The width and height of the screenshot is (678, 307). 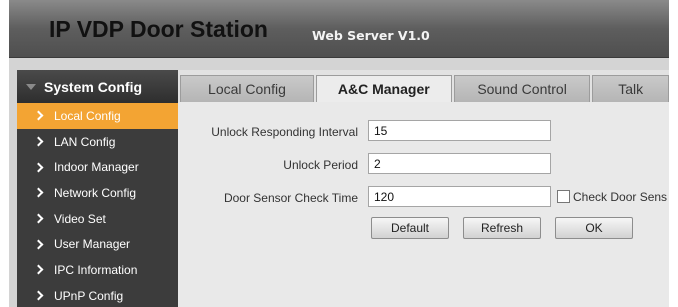 I want to click on ok-button: OK, so click(x=594, y=228).